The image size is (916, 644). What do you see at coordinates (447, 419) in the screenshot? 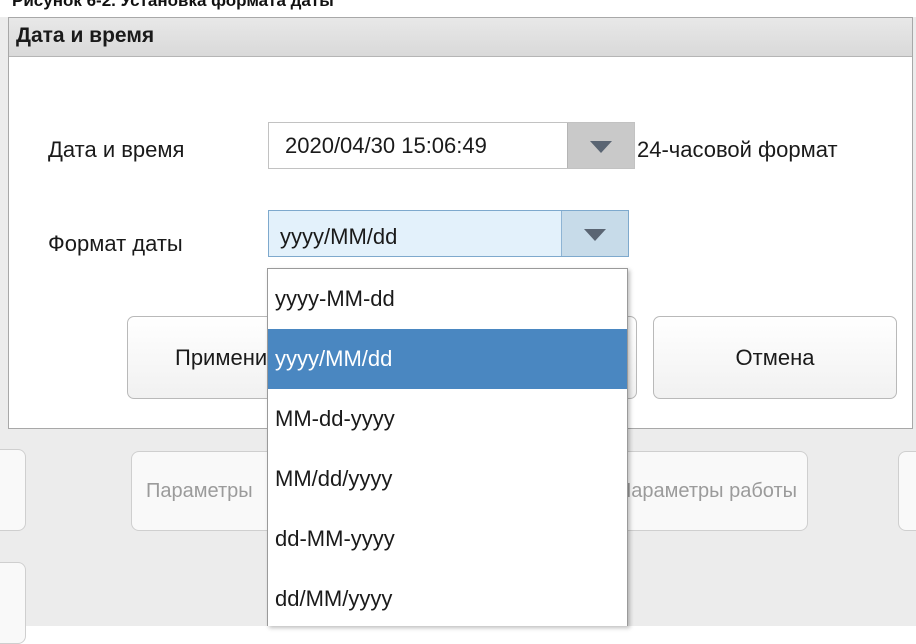
I see `format-option: MM-dd-yyyy` at bounding box center [447, 419].